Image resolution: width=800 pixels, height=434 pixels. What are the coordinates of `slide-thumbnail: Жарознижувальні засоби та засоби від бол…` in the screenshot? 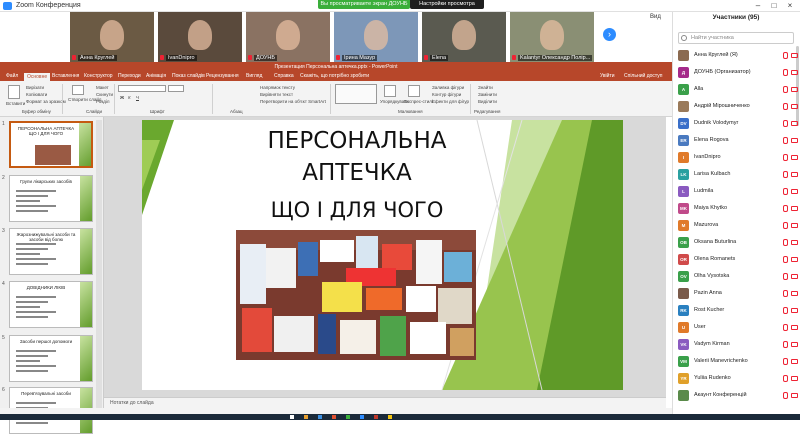 It's located at (51, 251).